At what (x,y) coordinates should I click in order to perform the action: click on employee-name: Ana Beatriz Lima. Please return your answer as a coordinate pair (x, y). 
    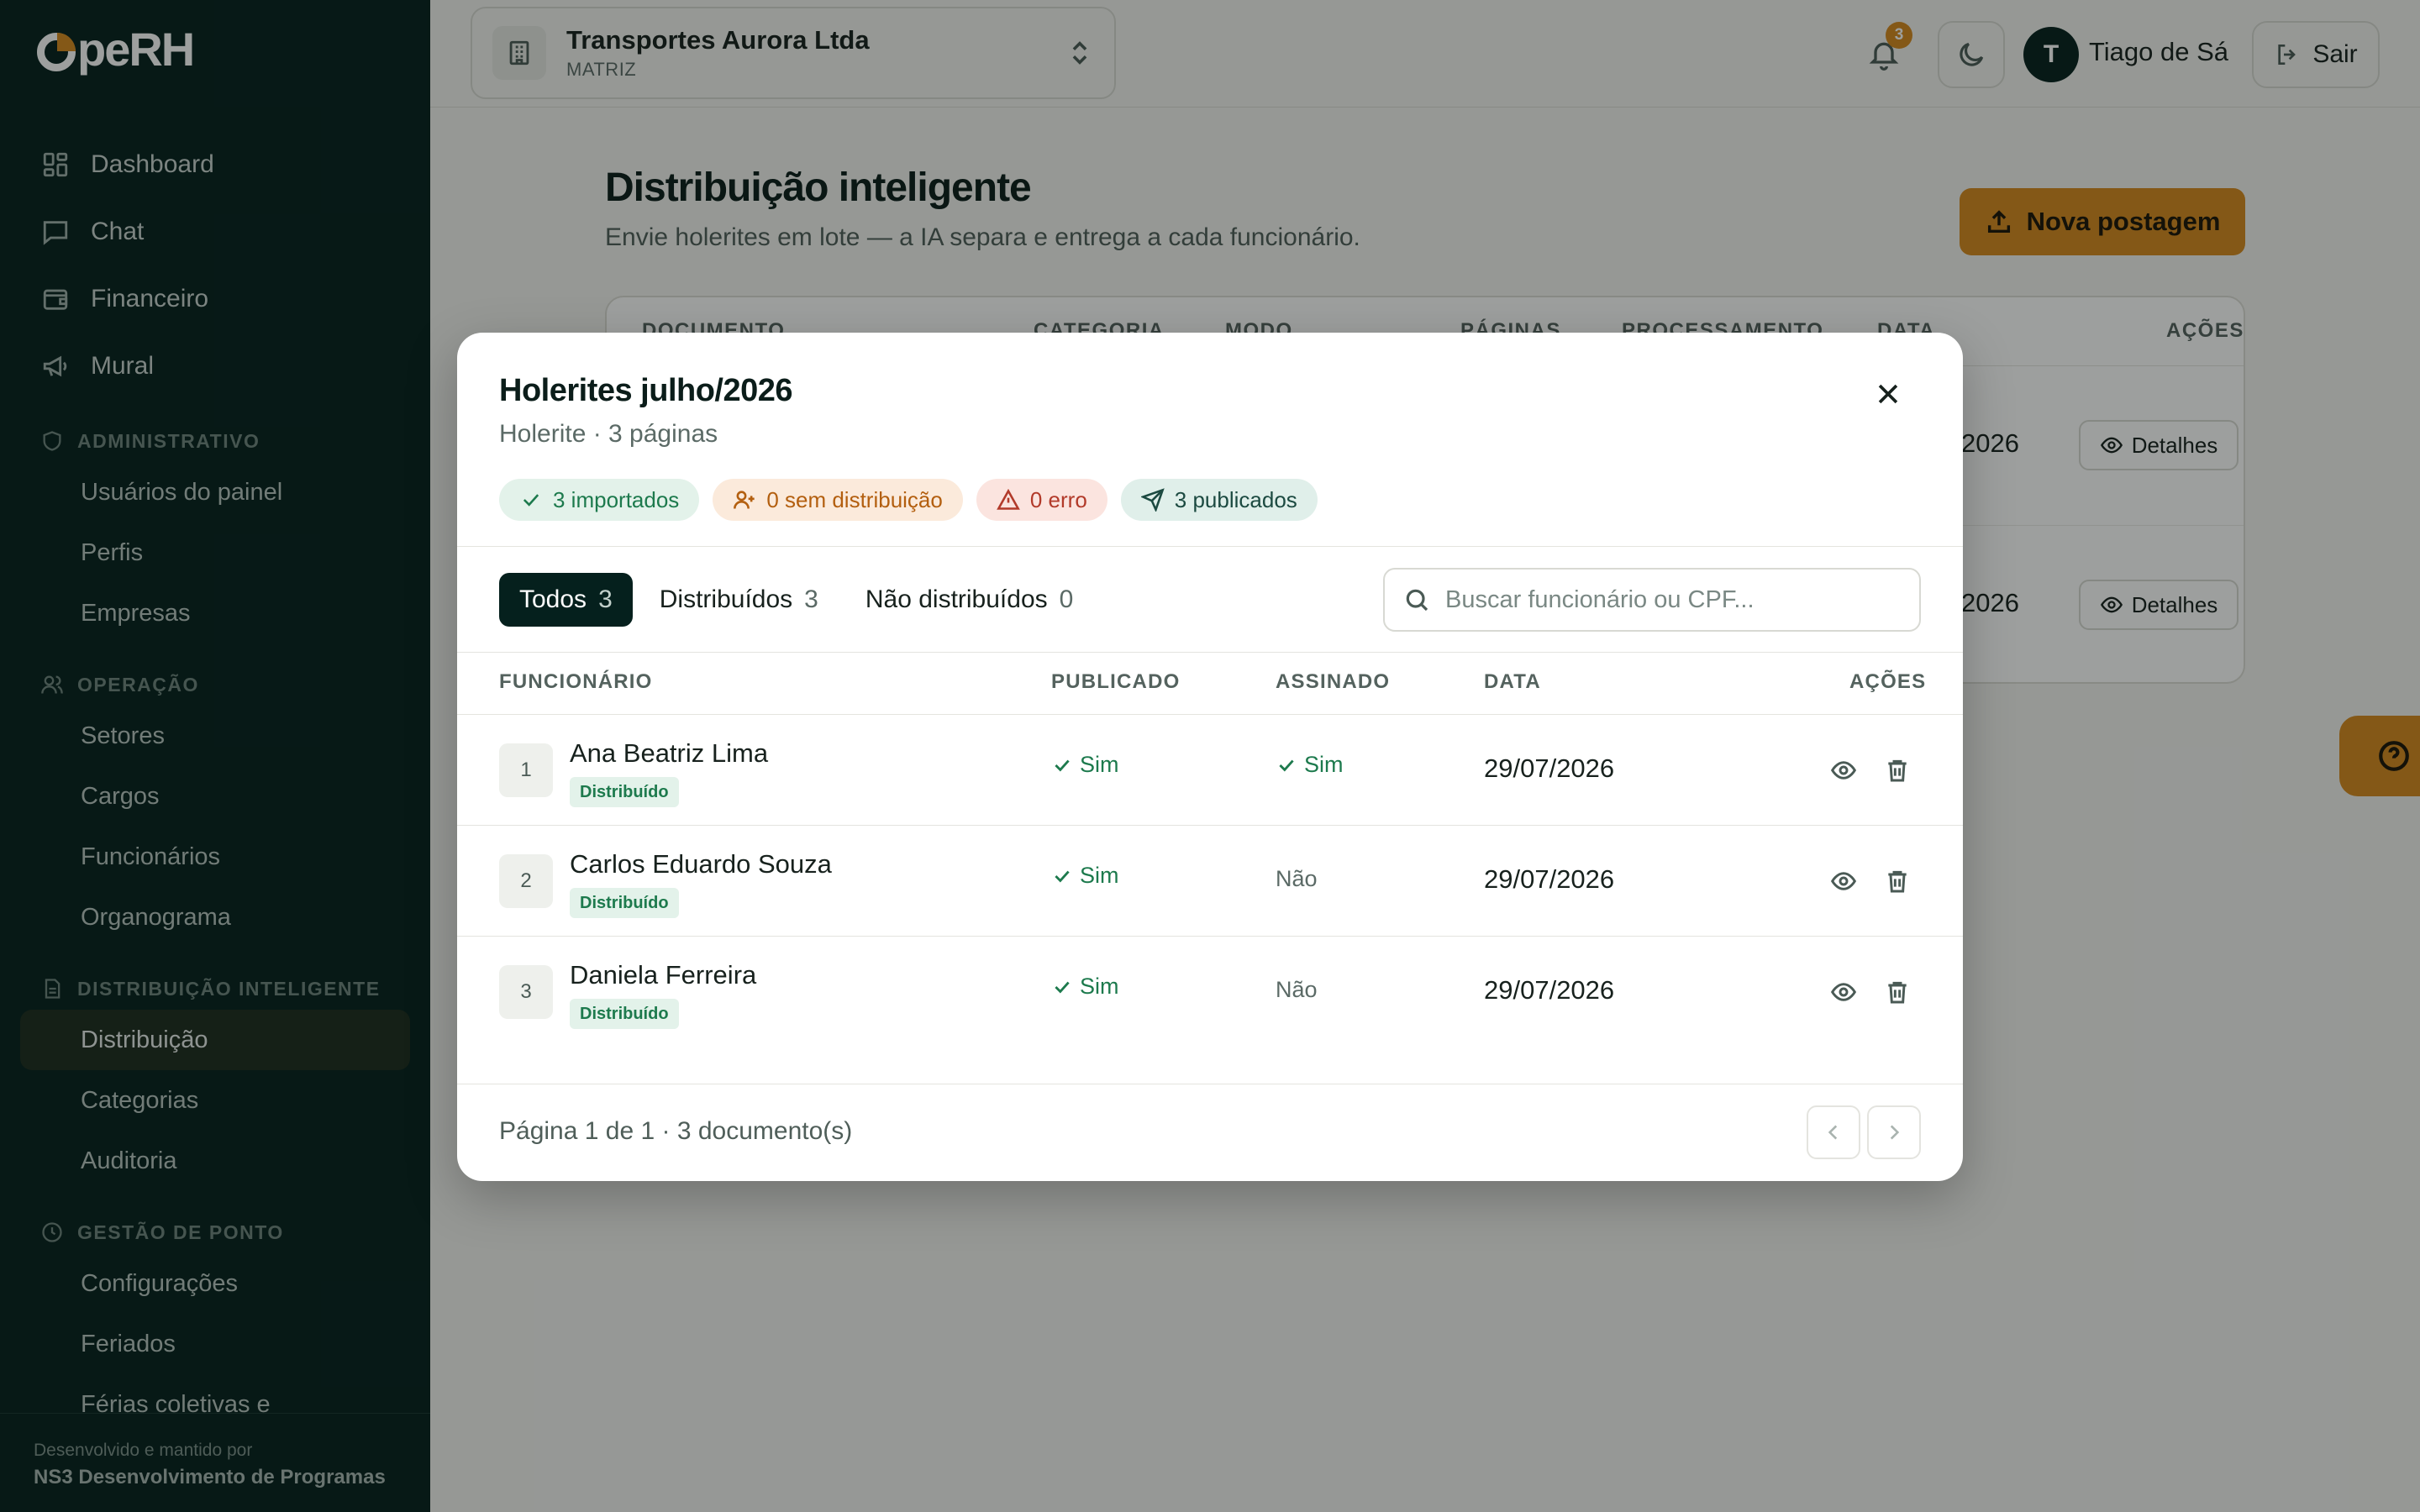
    Looking at the image, I should click on (669, 753).